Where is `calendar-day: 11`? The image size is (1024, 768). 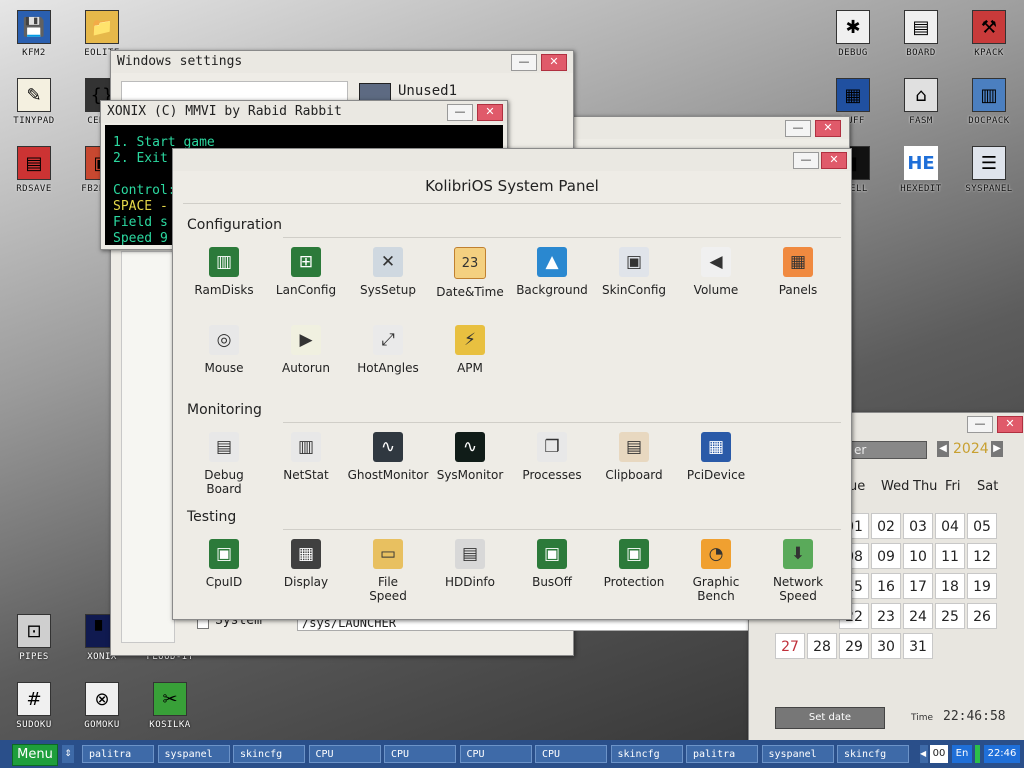
calendar-day: 11 is located at coordinates (950, 556).